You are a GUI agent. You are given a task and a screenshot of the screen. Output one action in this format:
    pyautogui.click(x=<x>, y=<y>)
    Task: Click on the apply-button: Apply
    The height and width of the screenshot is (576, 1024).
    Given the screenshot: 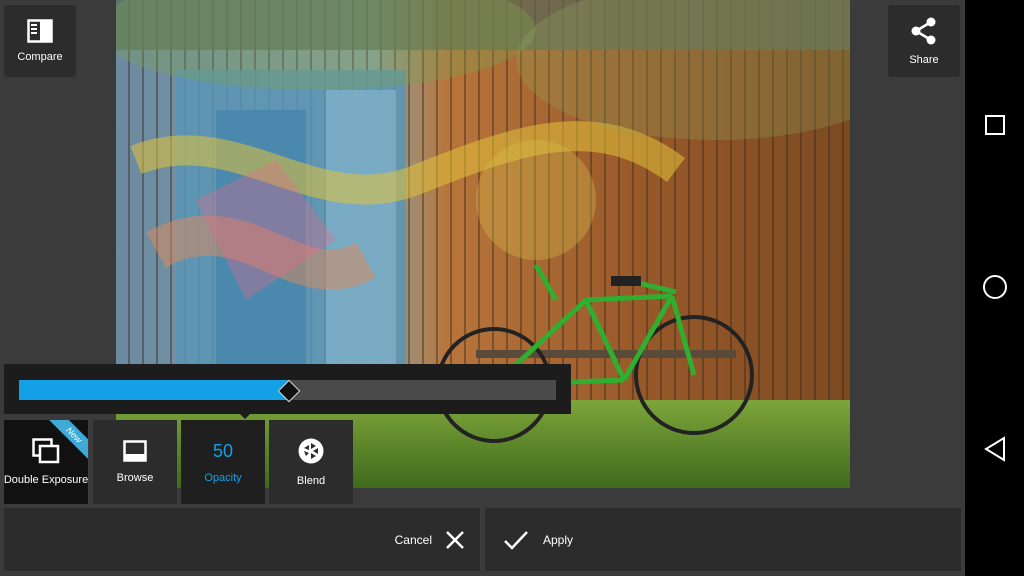 What is the action you would take?
    pyautogui.click(x=723, y=539)
    